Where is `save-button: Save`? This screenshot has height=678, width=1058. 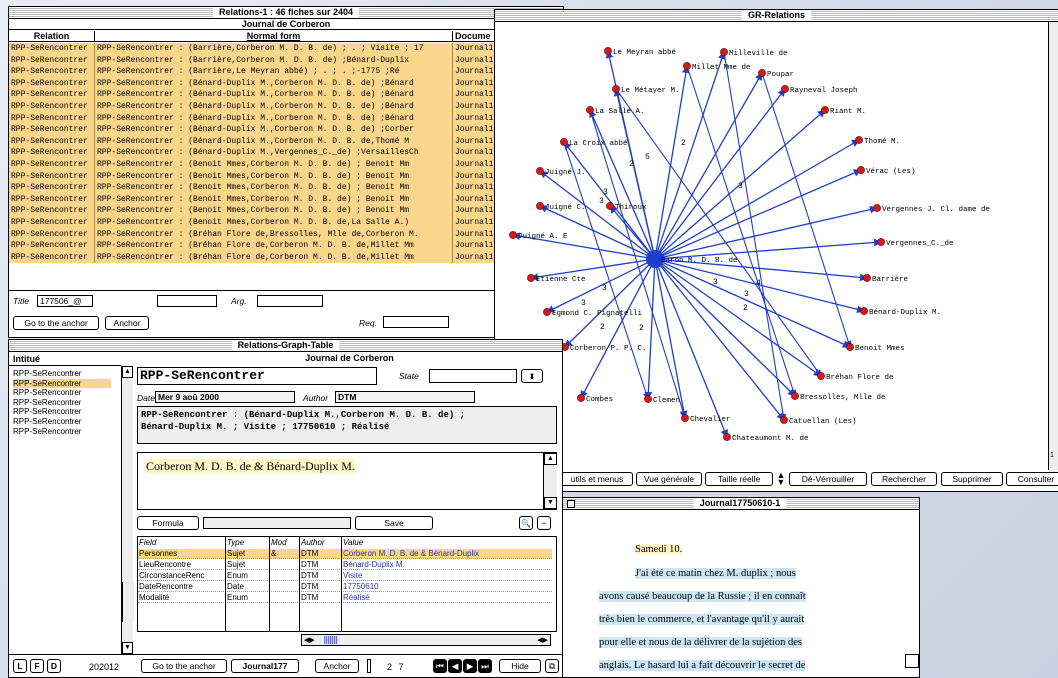 save-button: Save is located at coordinates (394, 523).